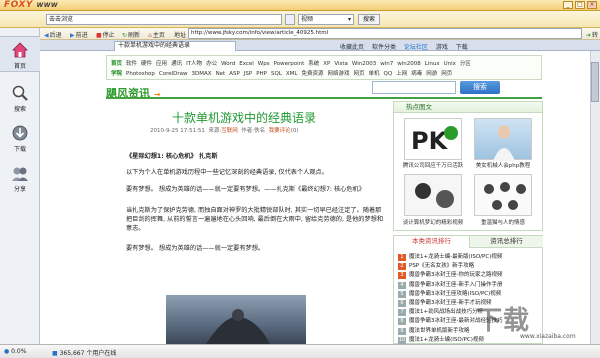  Describe the element at coordinates (248, 74) in the screenshot. I see `site-nav-link: JSP` at that location.